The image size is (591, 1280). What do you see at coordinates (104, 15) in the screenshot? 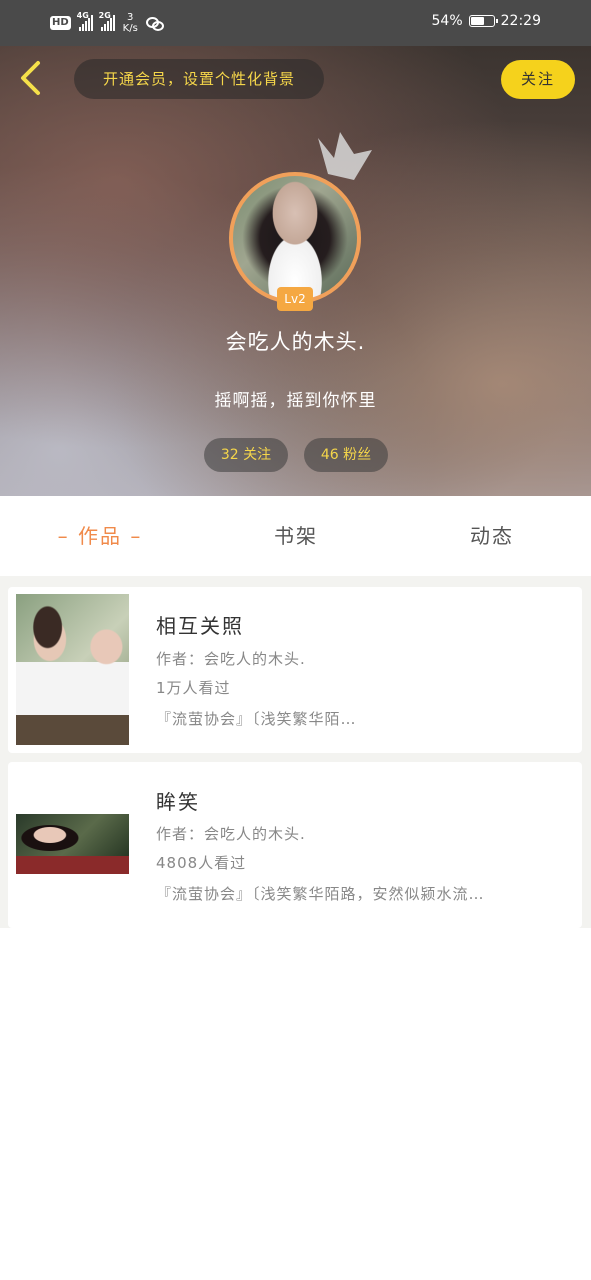
I see `sim2-label: 2G` at bounding box center [104, 15].